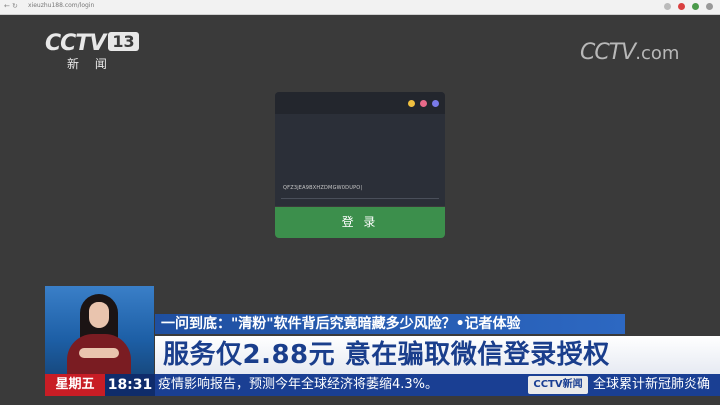 The height and width of the screenshot is (405, 720). Describe the element at coordinates (360, 198) in the screenshot. I see `token-underline` at that location.